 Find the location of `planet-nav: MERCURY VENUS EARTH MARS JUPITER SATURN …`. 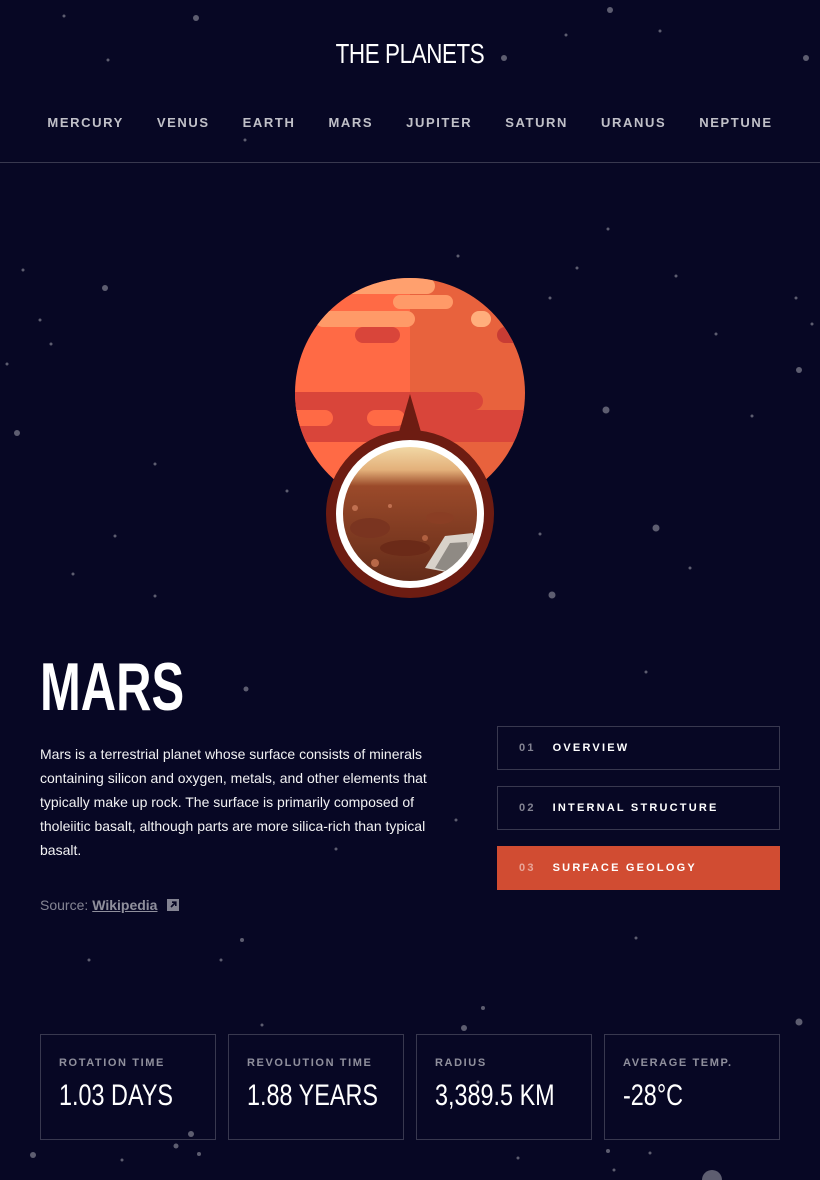

planet-nav: MERCURY VENUS EARTH MARS JUPITER SATURN … is located at coordinates (410, 122).